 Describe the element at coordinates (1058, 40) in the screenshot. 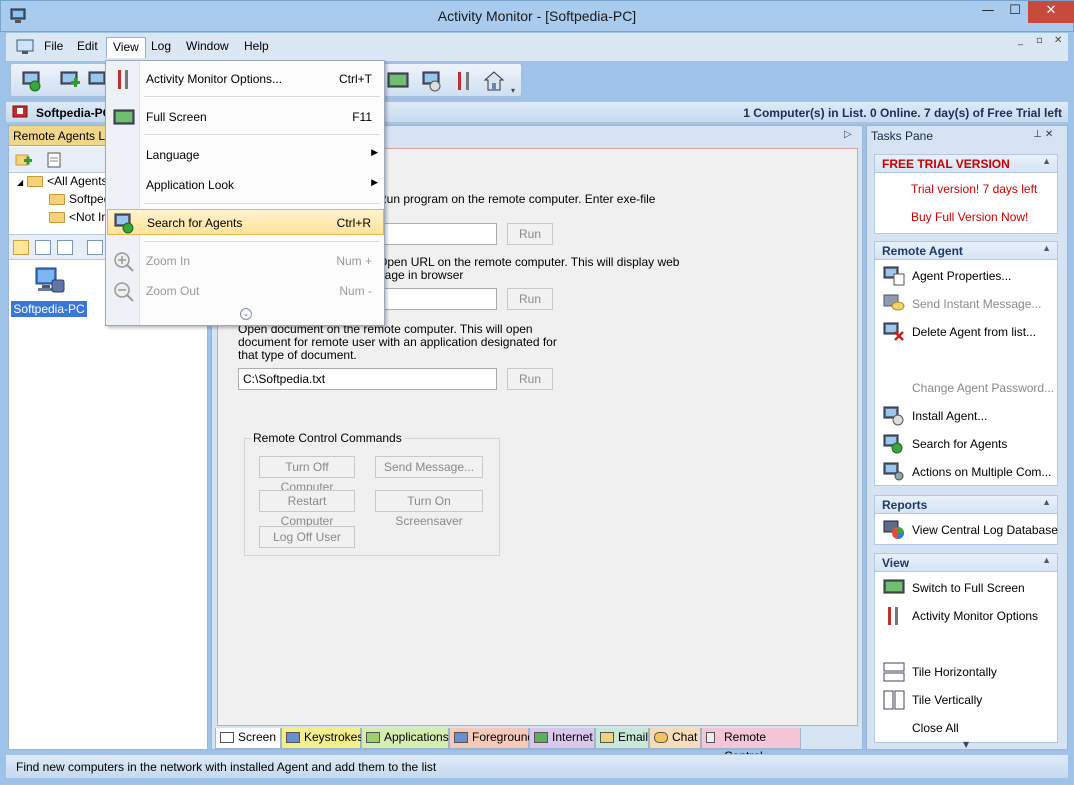

I see `mdi-close-button: ✕` at that location.